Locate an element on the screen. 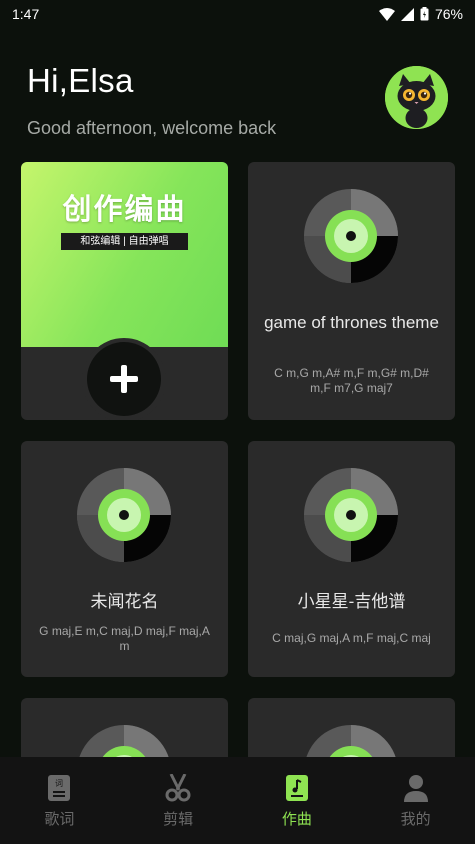  plus-icon is located at coordinates (124, 379).